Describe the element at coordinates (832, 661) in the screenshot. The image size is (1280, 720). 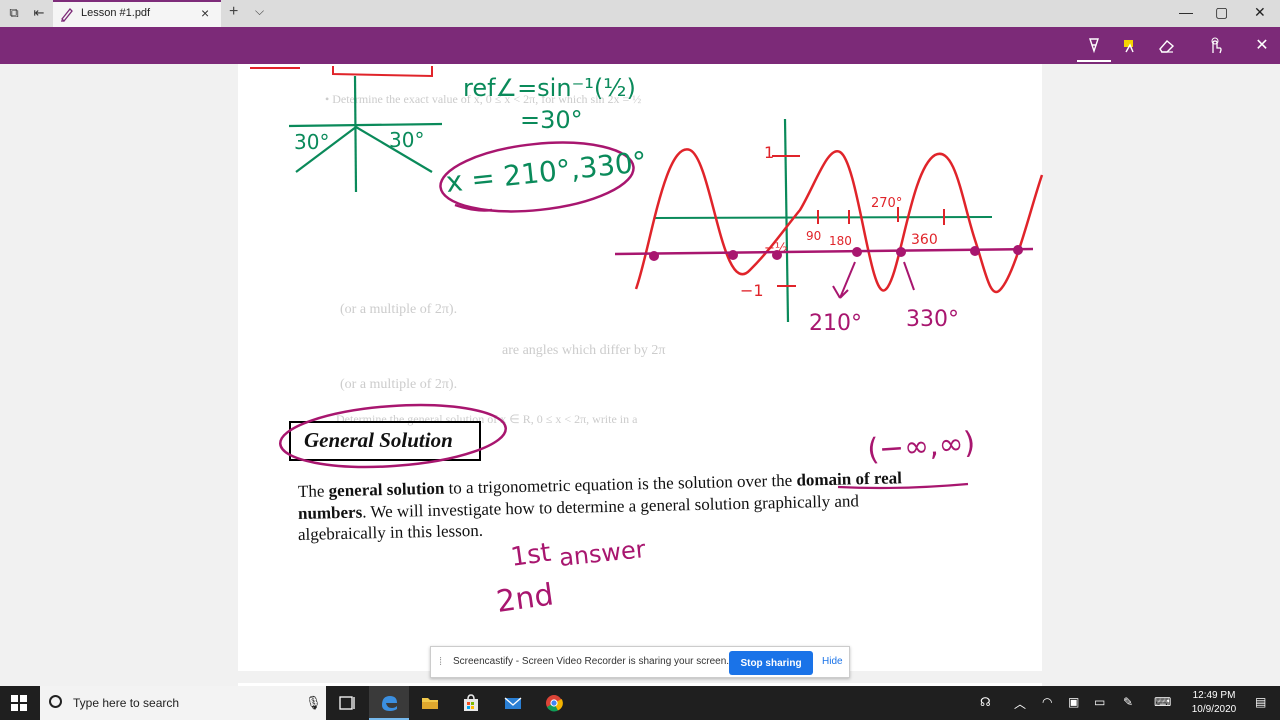
I see `hide-banner-link: Hide` at that location.